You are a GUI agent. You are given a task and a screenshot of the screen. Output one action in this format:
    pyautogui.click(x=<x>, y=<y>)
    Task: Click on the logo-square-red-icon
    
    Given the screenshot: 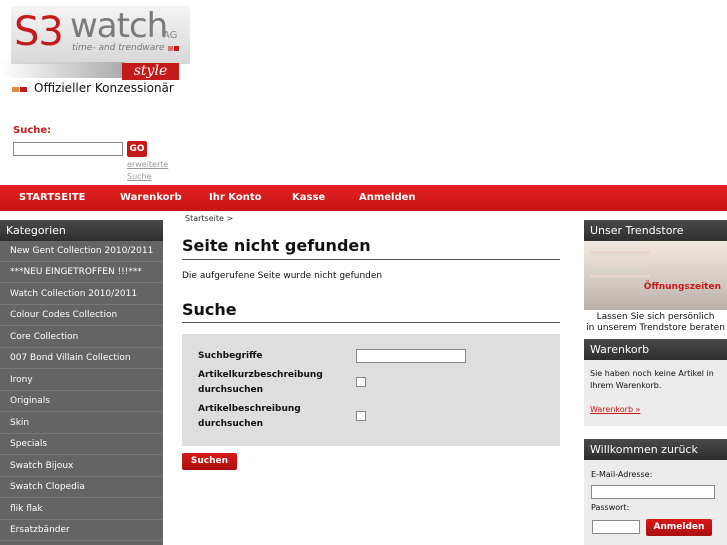 What is the action you would take?
    pyautogui.click(x=176, y=48)
    